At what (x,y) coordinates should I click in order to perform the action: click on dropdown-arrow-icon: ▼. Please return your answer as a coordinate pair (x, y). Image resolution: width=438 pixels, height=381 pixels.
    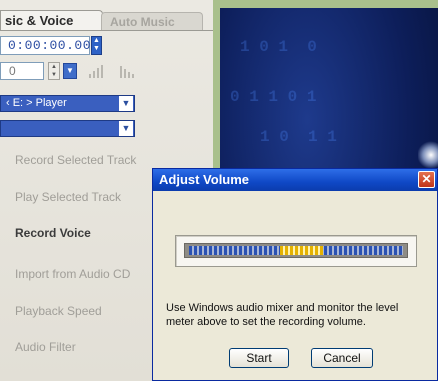
    Looking at the image, I should click on (70, 71).